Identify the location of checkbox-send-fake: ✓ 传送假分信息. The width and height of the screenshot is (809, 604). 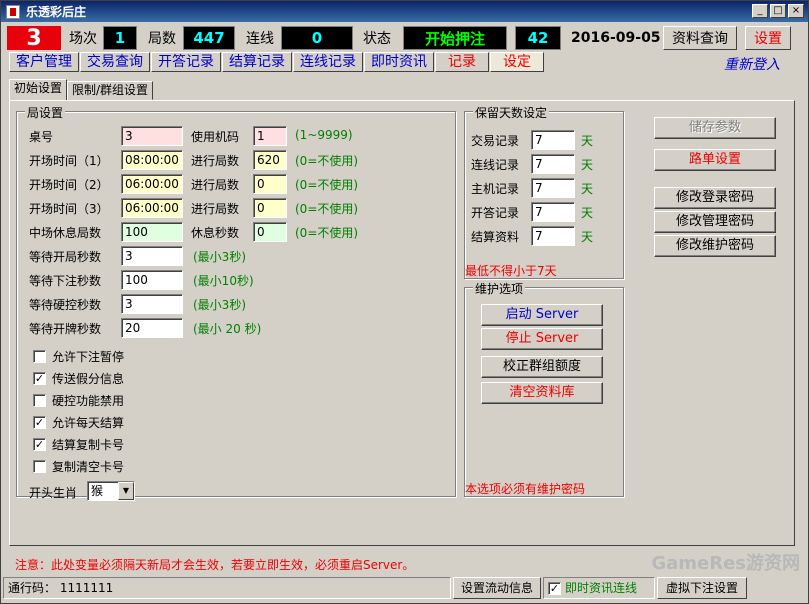
(78, 378).